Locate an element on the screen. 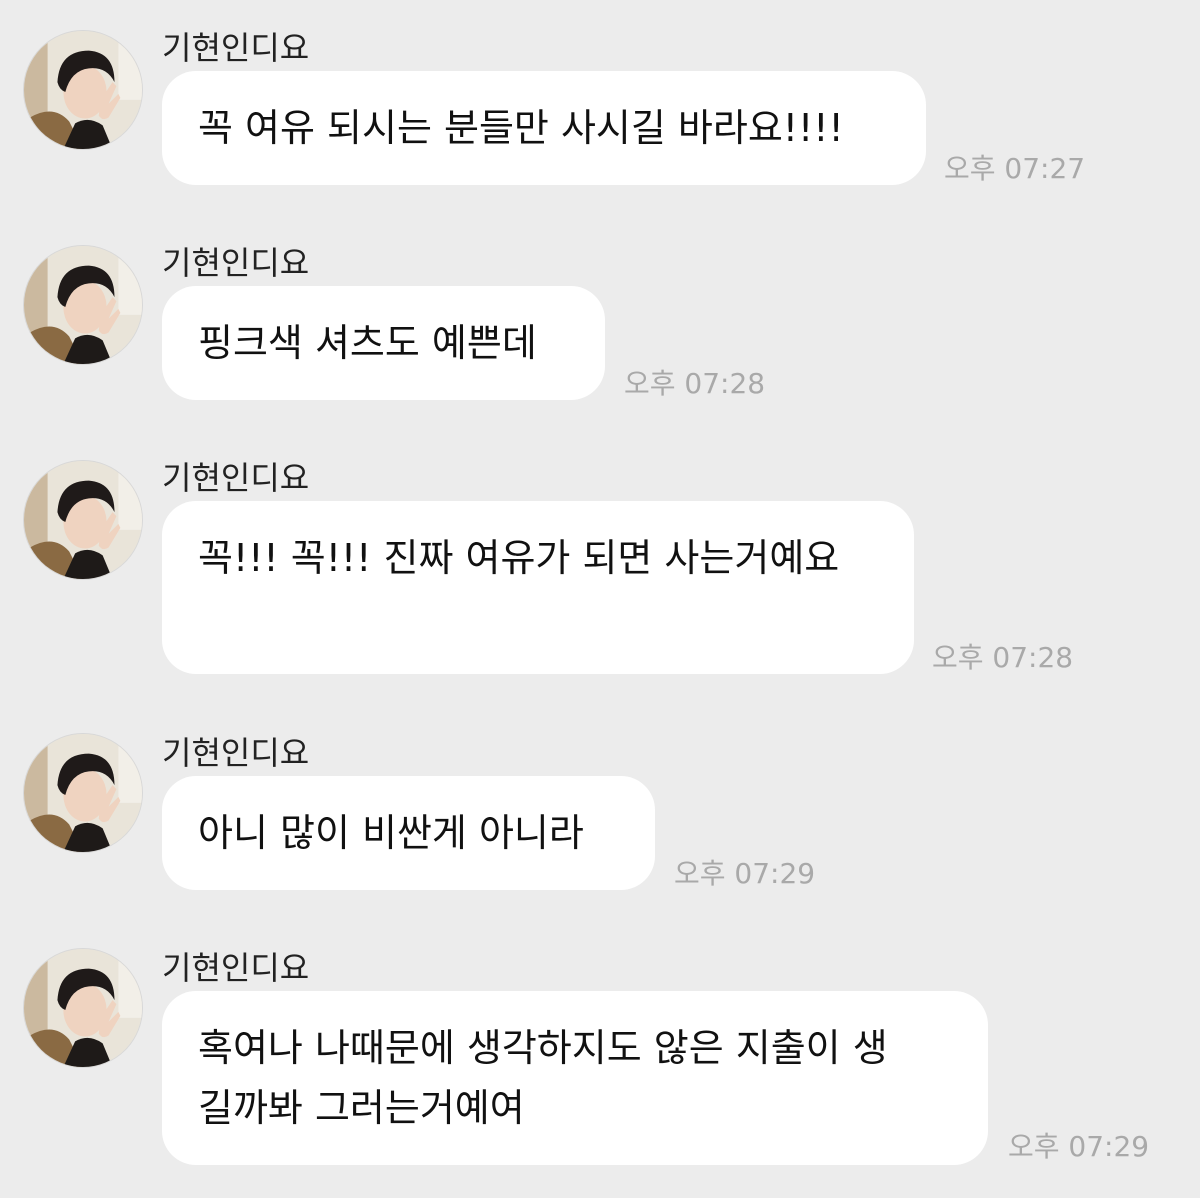 The width and height of the screenshot is (1200, 1198). message-bubble: 핑크색 셔츠도 예쁜데 is located at coordinates (383, 343).